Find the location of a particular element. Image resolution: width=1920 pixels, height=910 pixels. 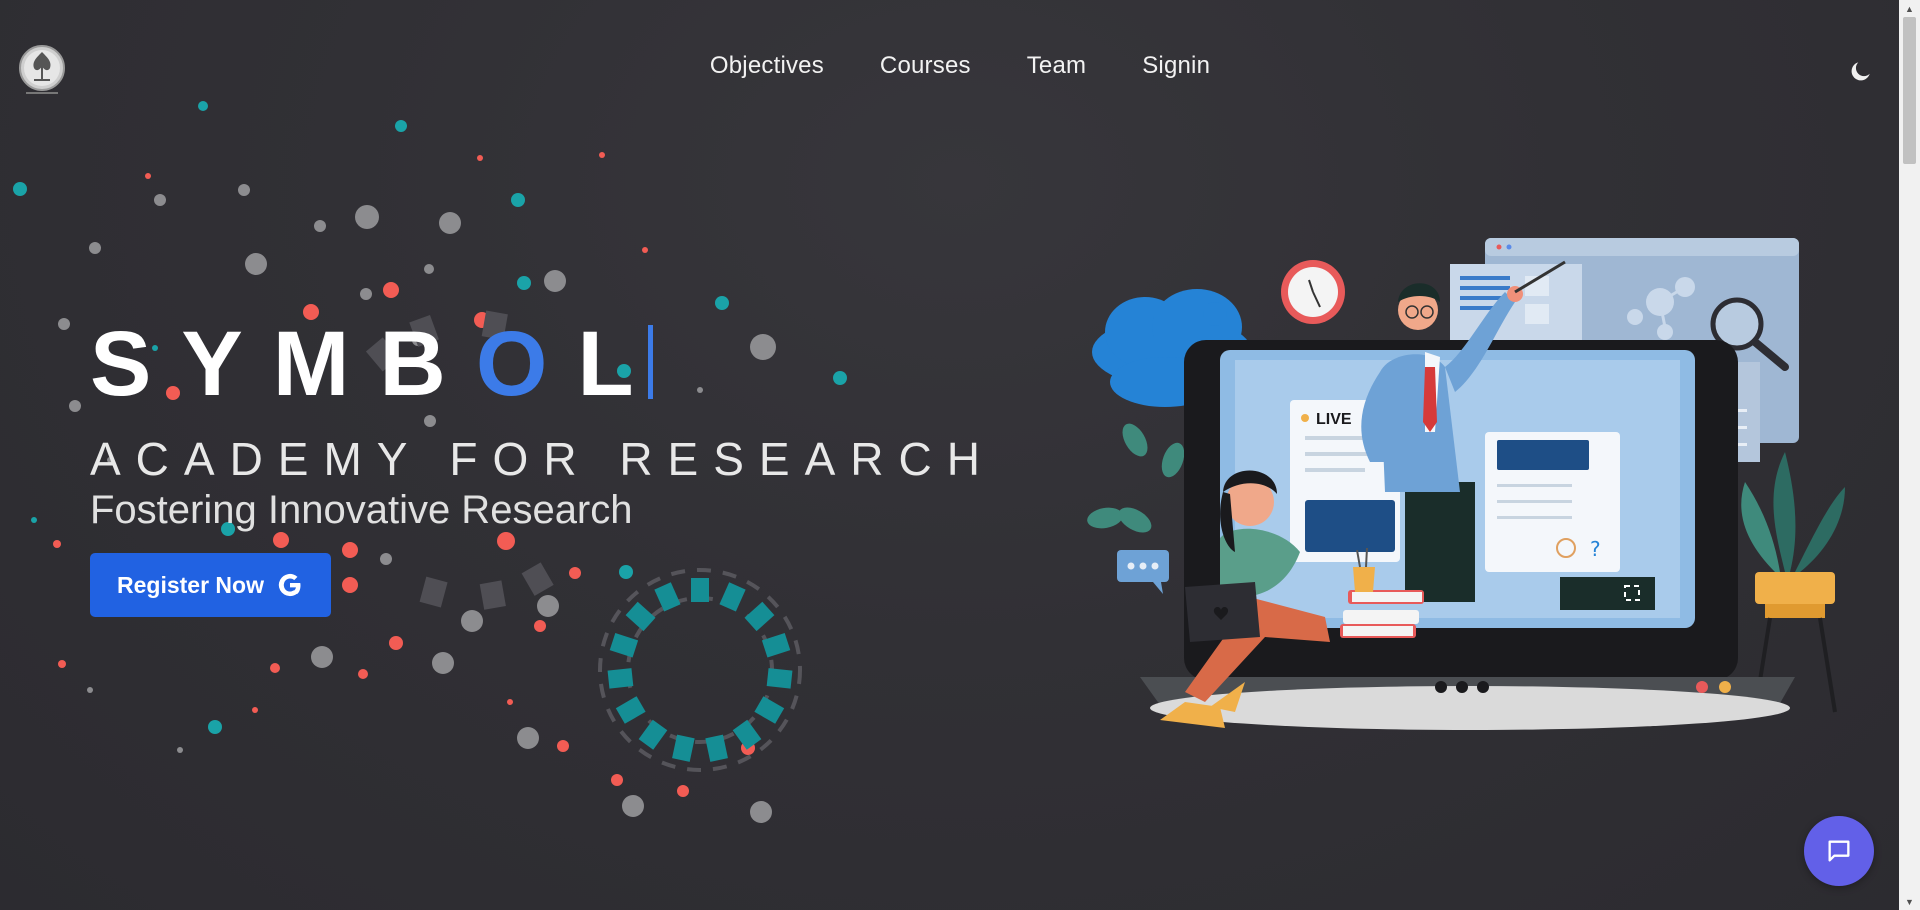

typing-caret is located at coordinates (650, 362).